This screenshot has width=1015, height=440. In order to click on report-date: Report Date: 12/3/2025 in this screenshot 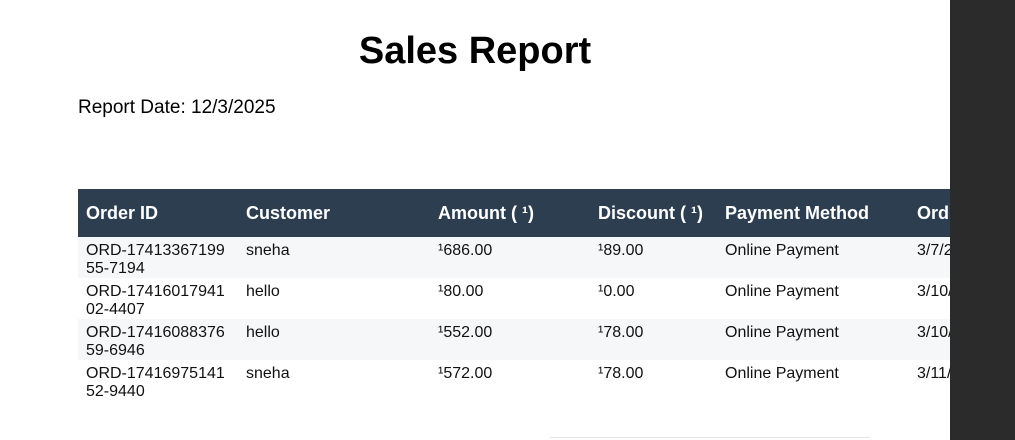, I will do `click(177, 107)`.